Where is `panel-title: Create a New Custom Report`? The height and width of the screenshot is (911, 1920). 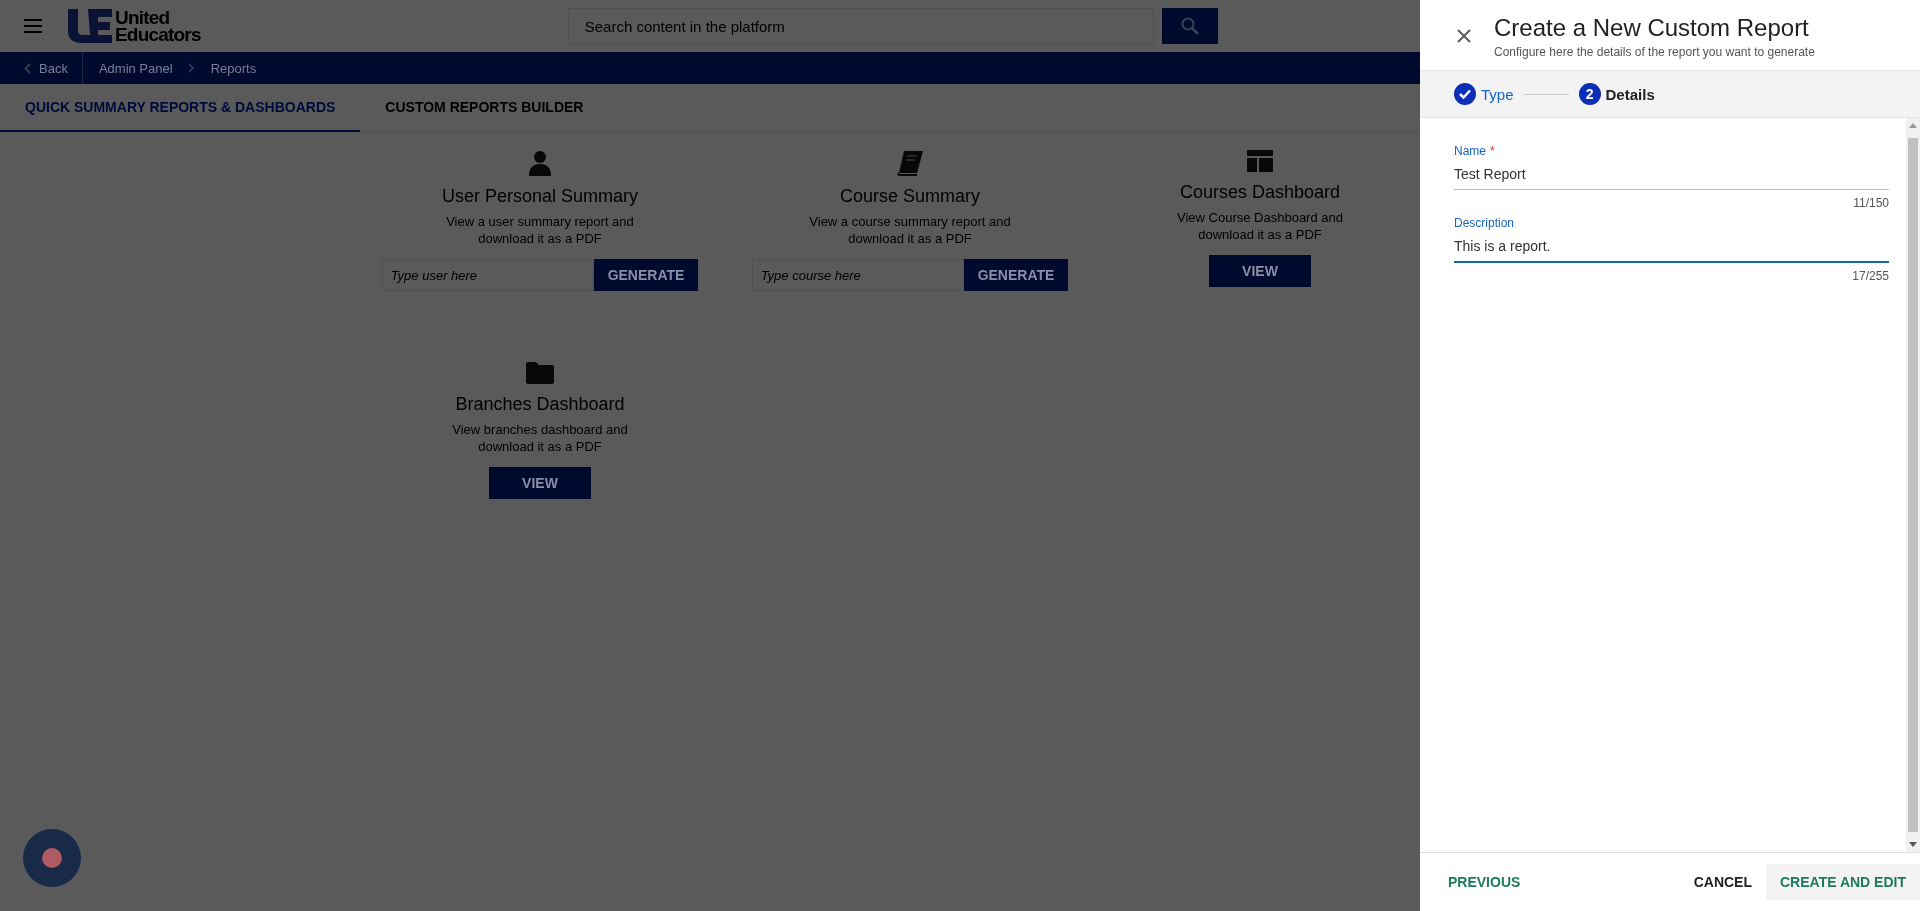 panel-title: Create a New Custom Report is located at coordinates (1652, 28).